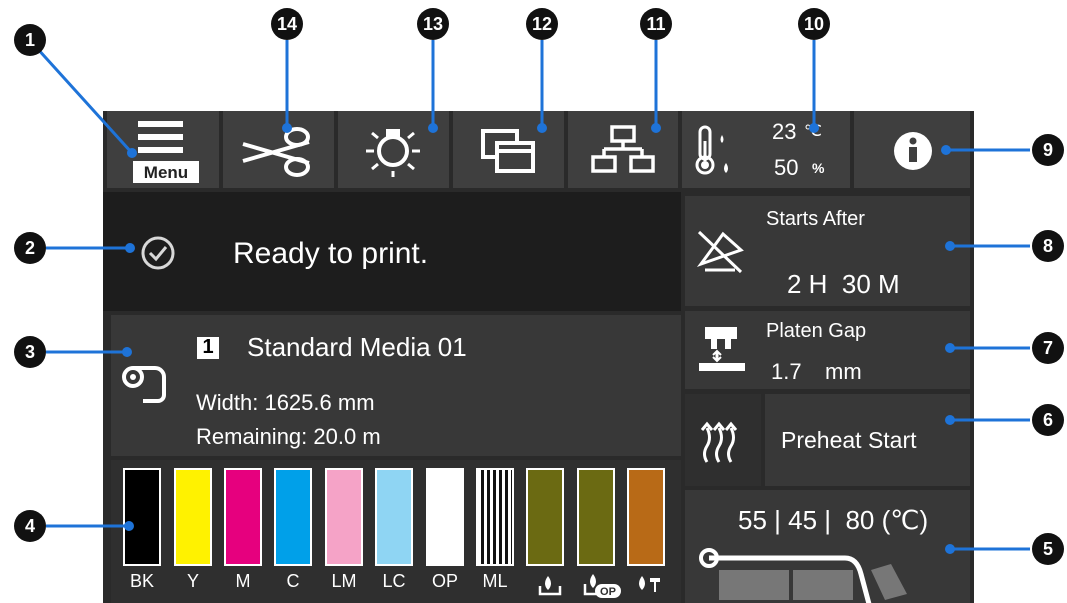 The width and height of the screenshot is (1067, 603). I want to click on callout-number: 6, so click(1048, 420).